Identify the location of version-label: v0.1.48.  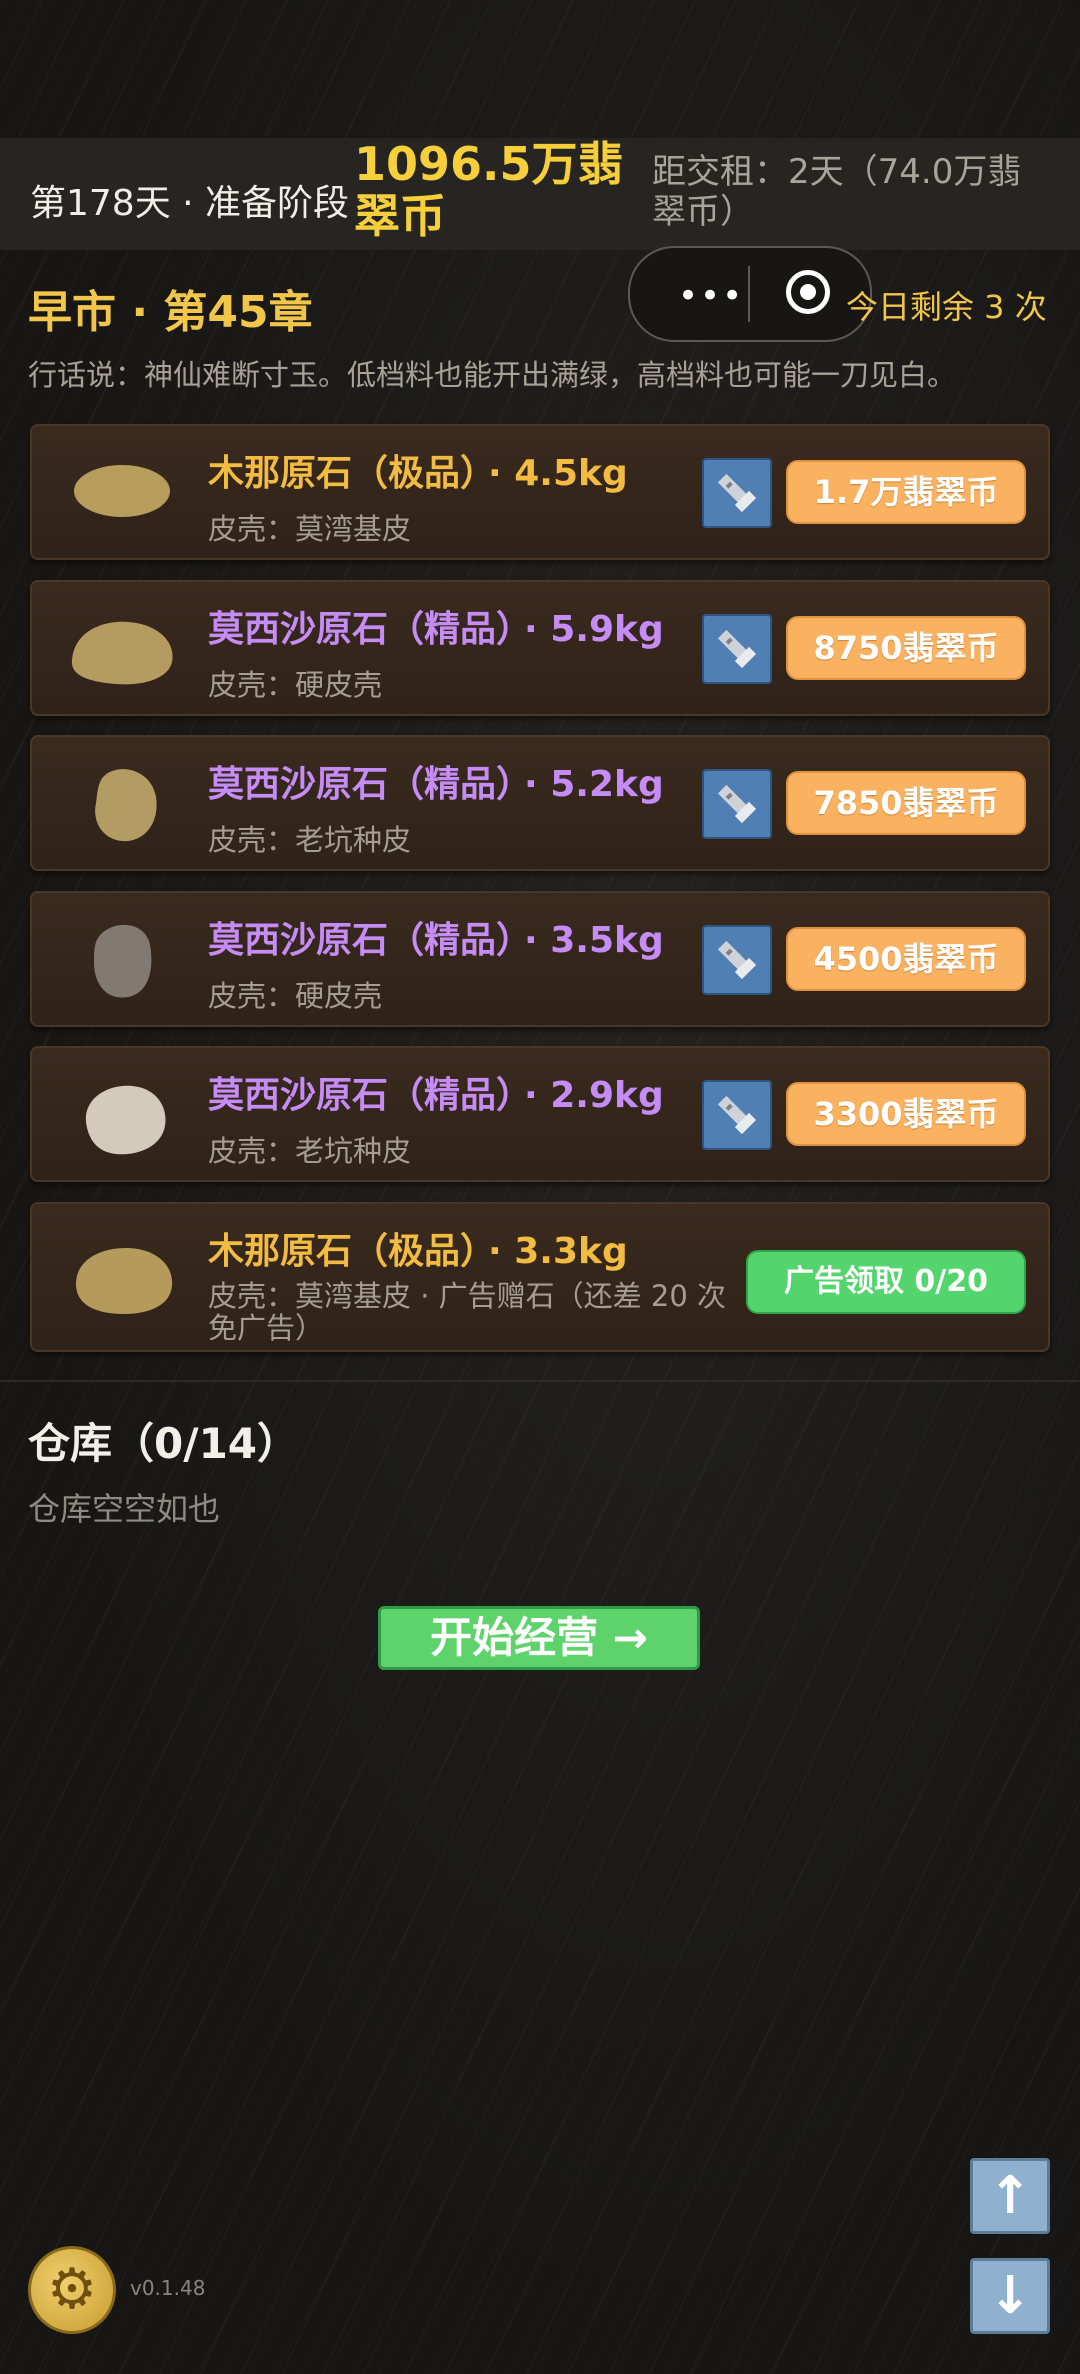
(168, 2288).